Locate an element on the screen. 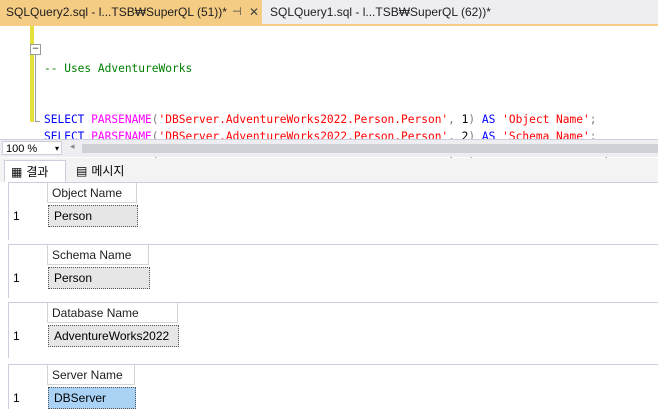 The height and width of the screenshot is (409, 658). grid-icon: ▦ is located at coordinates (17, 172).